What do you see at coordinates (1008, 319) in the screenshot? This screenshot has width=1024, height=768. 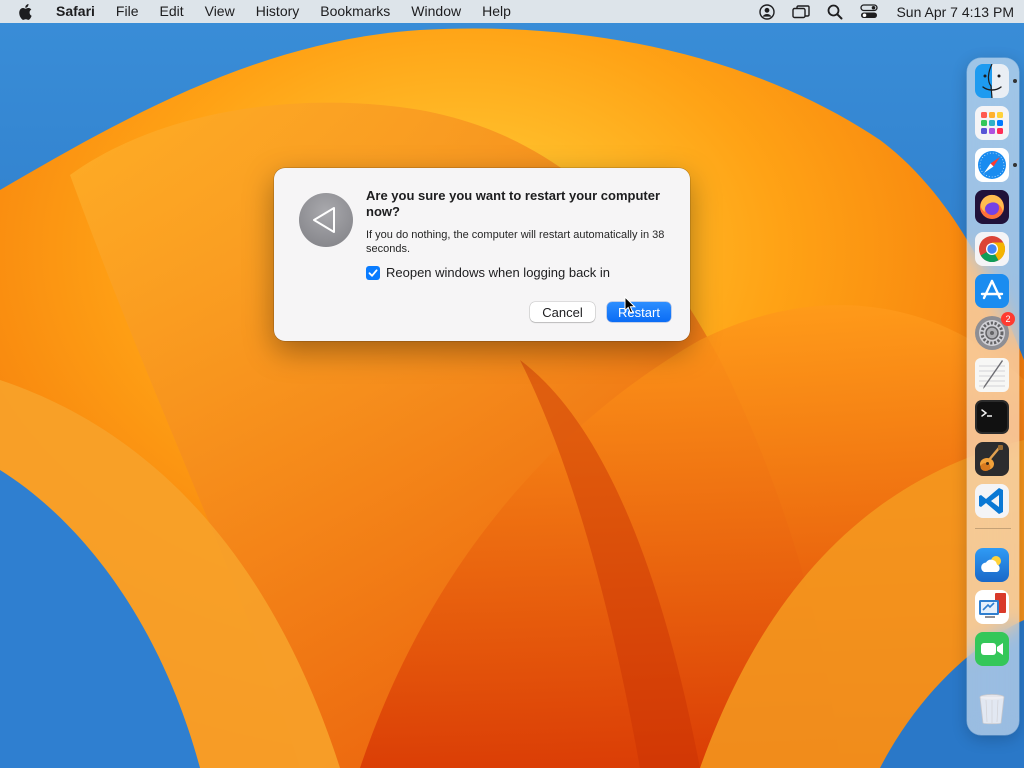 I see `system-settings-badge: 2` at bounding box center [1008, 319].